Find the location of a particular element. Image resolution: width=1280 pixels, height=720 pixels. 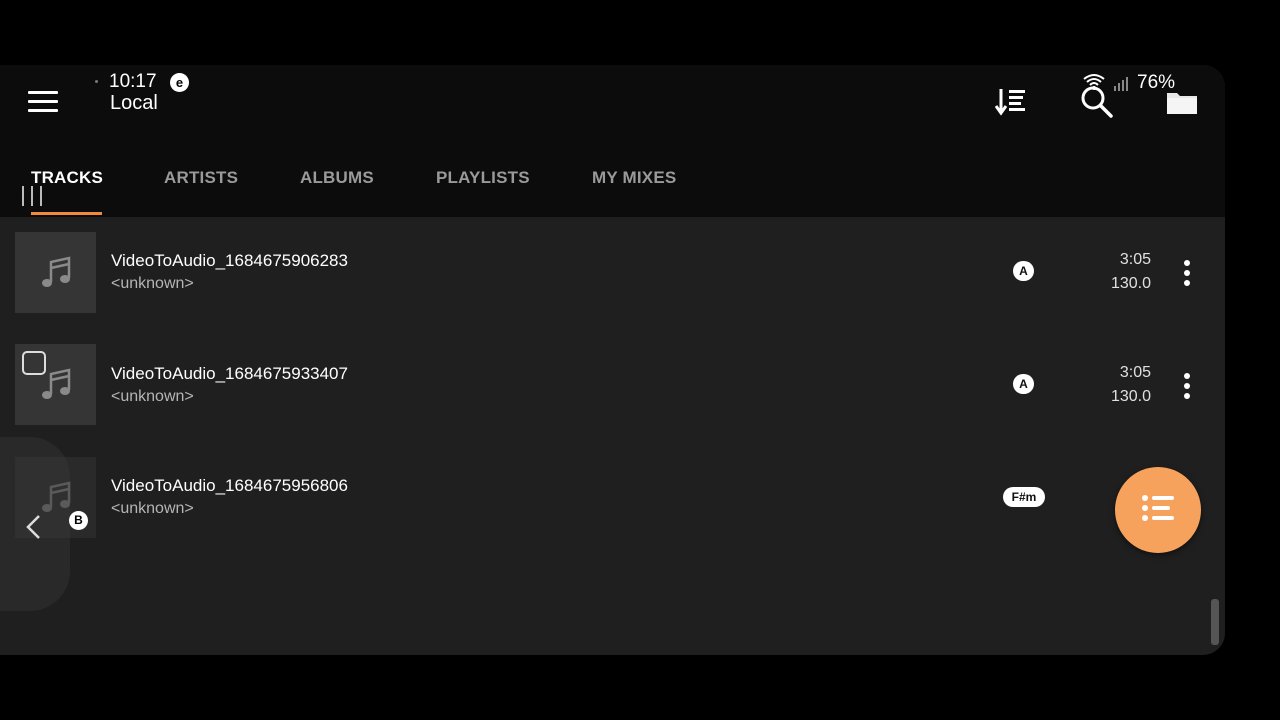

tab-artists: ARTISTS is located at coordinates (201, 178).